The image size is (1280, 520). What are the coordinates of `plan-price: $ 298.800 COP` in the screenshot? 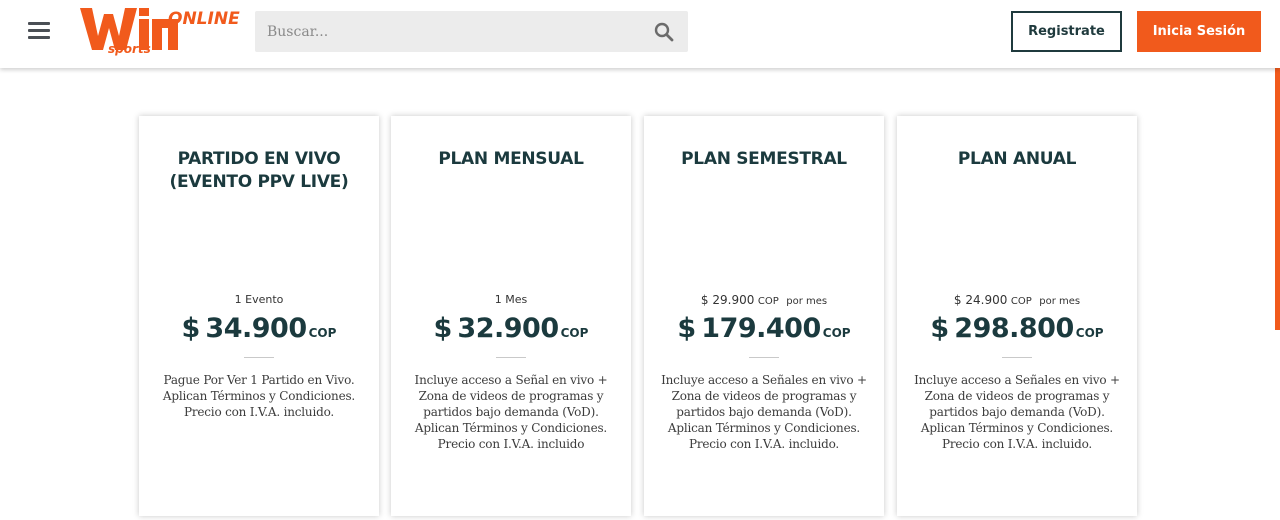 It's located at (1017, 328).